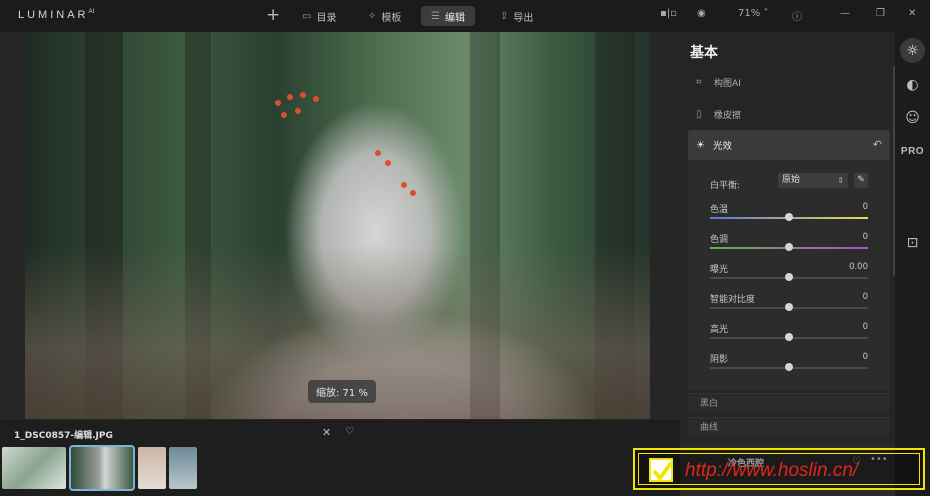 This screenshot has height=496, width=930. Describe the element at coordinates (319, 16) in the screenshot. I see `tab-catalog: ▭ 目录` at that location.